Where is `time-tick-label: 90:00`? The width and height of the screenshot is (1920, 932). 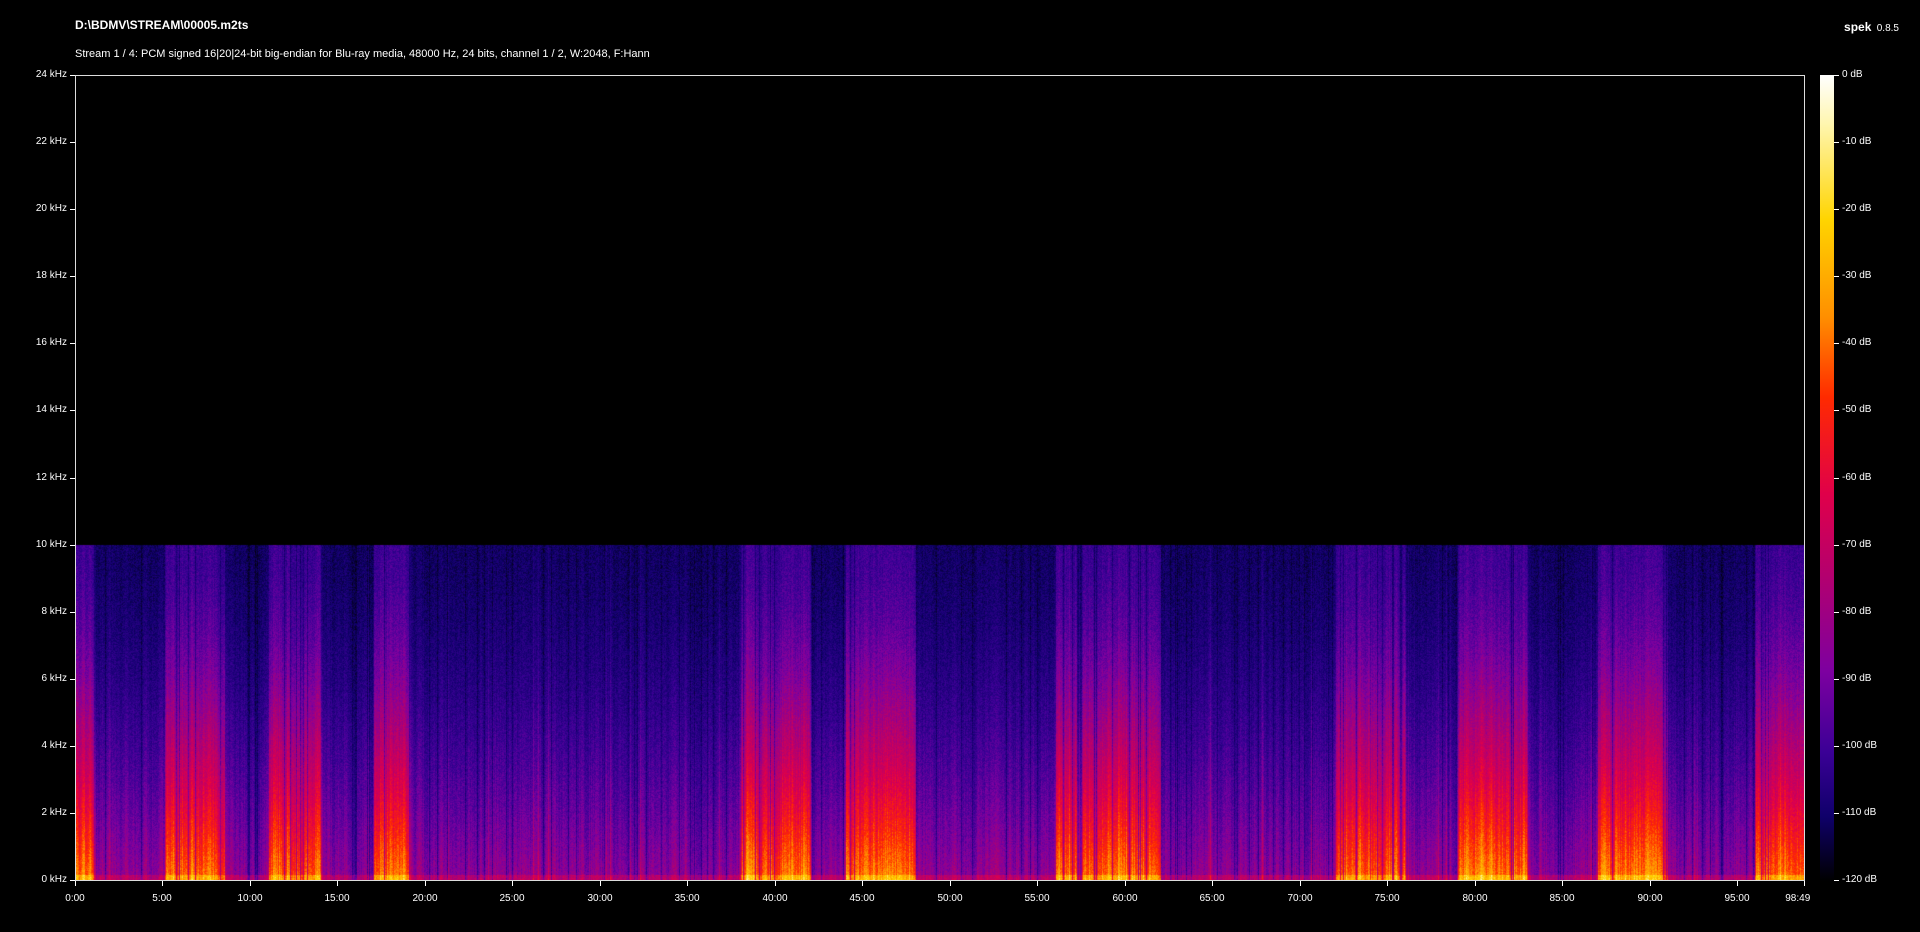 time-tick-label: 90:00 is located at coordinates (1650, 898).